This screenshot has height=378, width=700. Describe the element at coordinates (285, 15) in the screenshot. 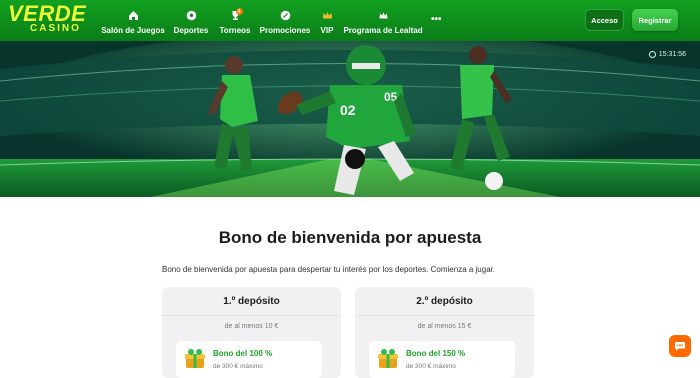

I see `promo-icon` at that location.